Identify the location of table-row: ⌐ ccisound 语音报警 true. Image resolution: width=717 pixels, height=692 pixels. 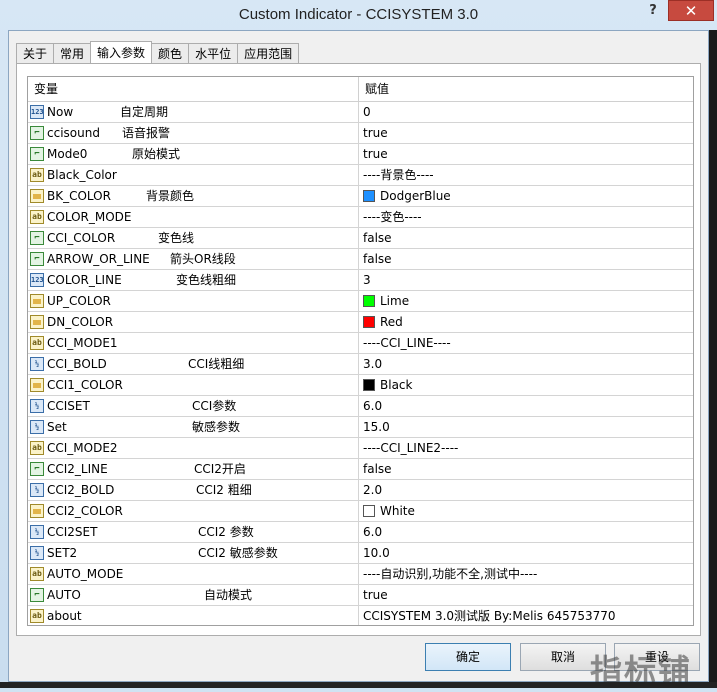
(360, 133).